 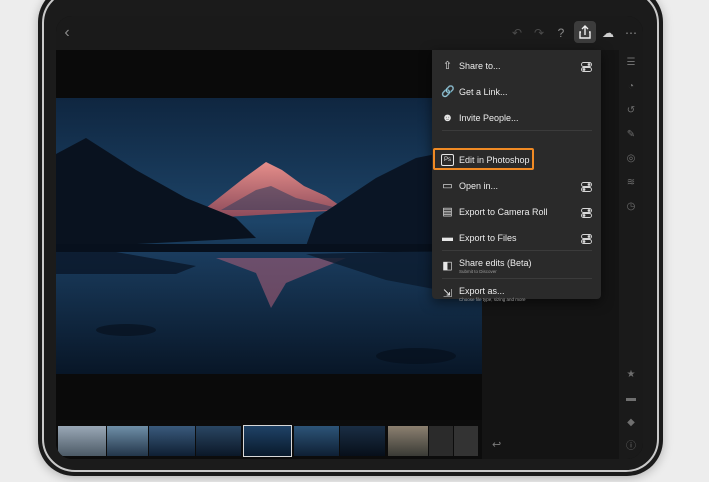 I want to click on info-icon: ⓘ, so click(x=631, y=447).